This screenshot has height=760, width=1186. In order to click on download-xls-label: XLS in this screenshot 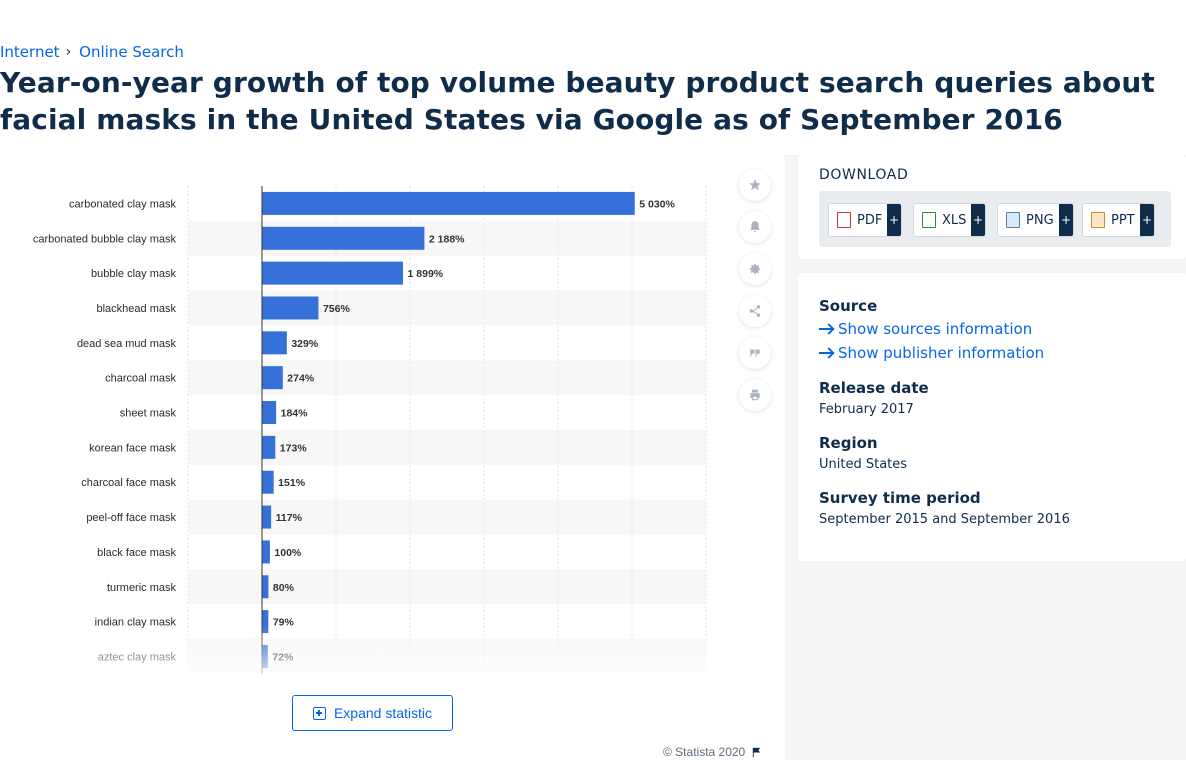, I will do `click(954, 220)`.